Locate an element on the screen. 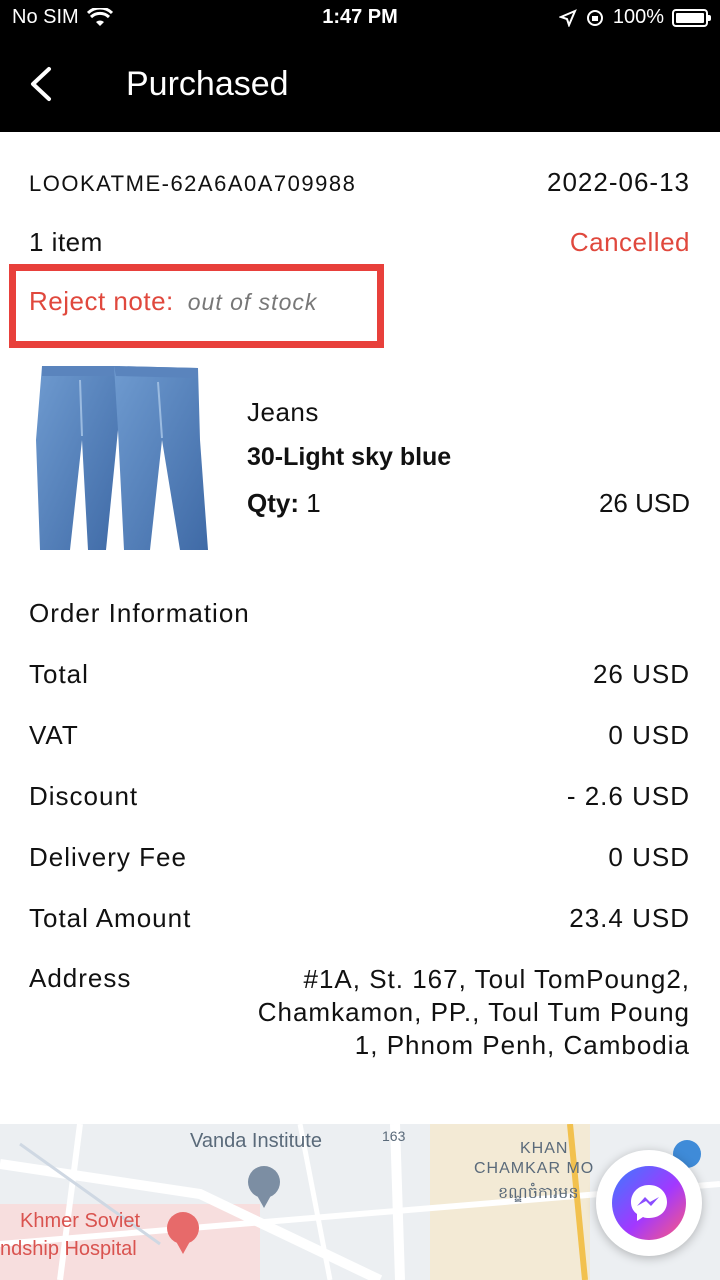 The width and height of the screenshot is (720, 1280). info-value: - 2.6 USD is located at coordinates (628, 796).